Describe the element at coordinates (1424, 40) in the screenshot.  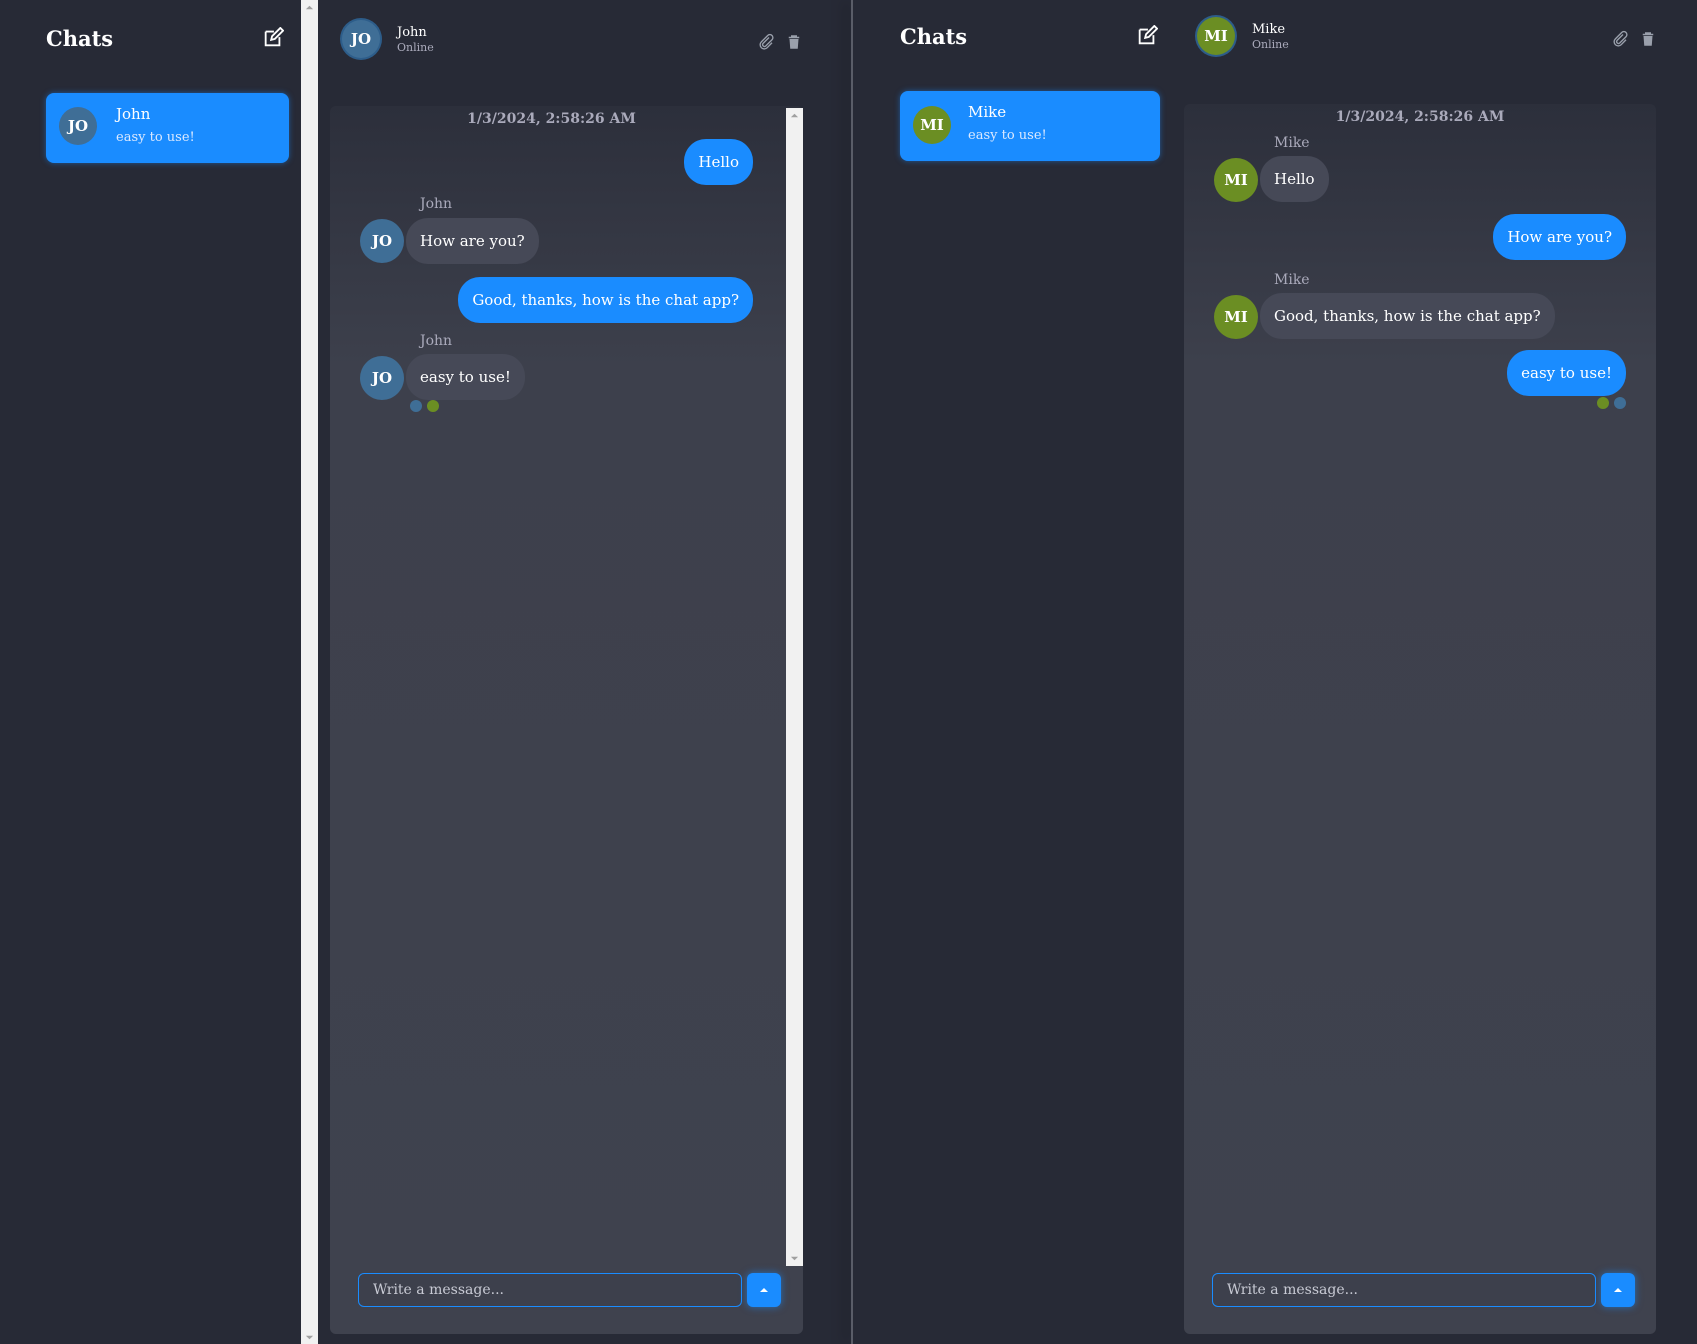
I see `chat-header: MI Mike Online` at that location.